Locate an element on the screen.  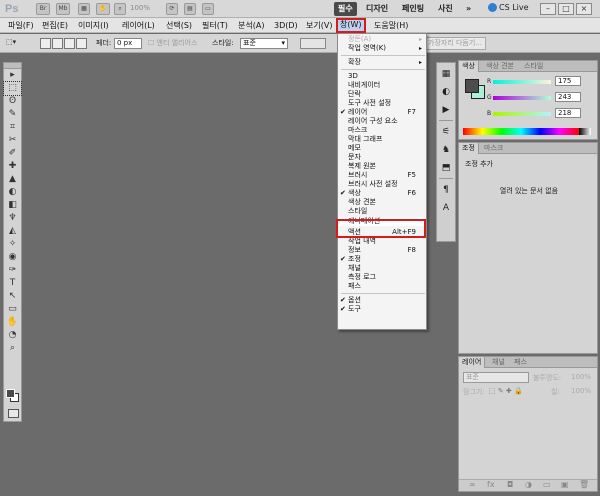
paragraph-panel-icon: ¶ is located at coordinates (446, 190).